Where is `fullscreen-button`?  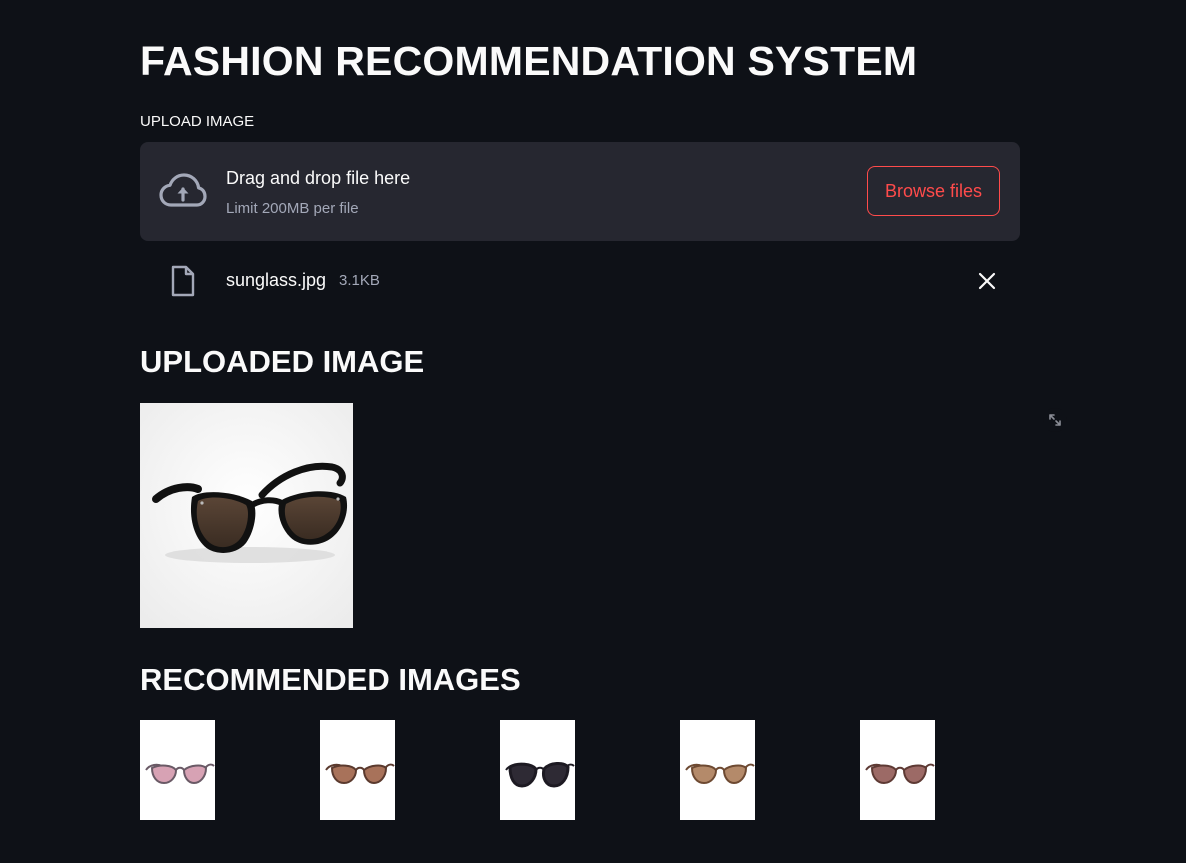 fullscreen-button is located at coordinates (1055, 420).